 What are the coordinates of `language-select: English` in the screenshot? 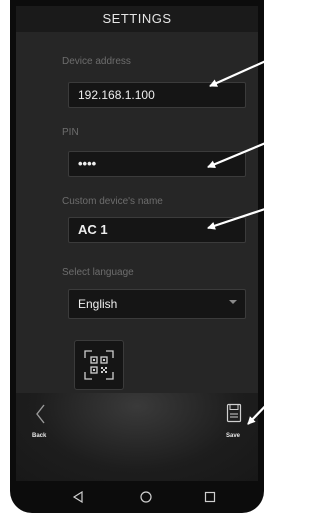 It's located at (157, 304).